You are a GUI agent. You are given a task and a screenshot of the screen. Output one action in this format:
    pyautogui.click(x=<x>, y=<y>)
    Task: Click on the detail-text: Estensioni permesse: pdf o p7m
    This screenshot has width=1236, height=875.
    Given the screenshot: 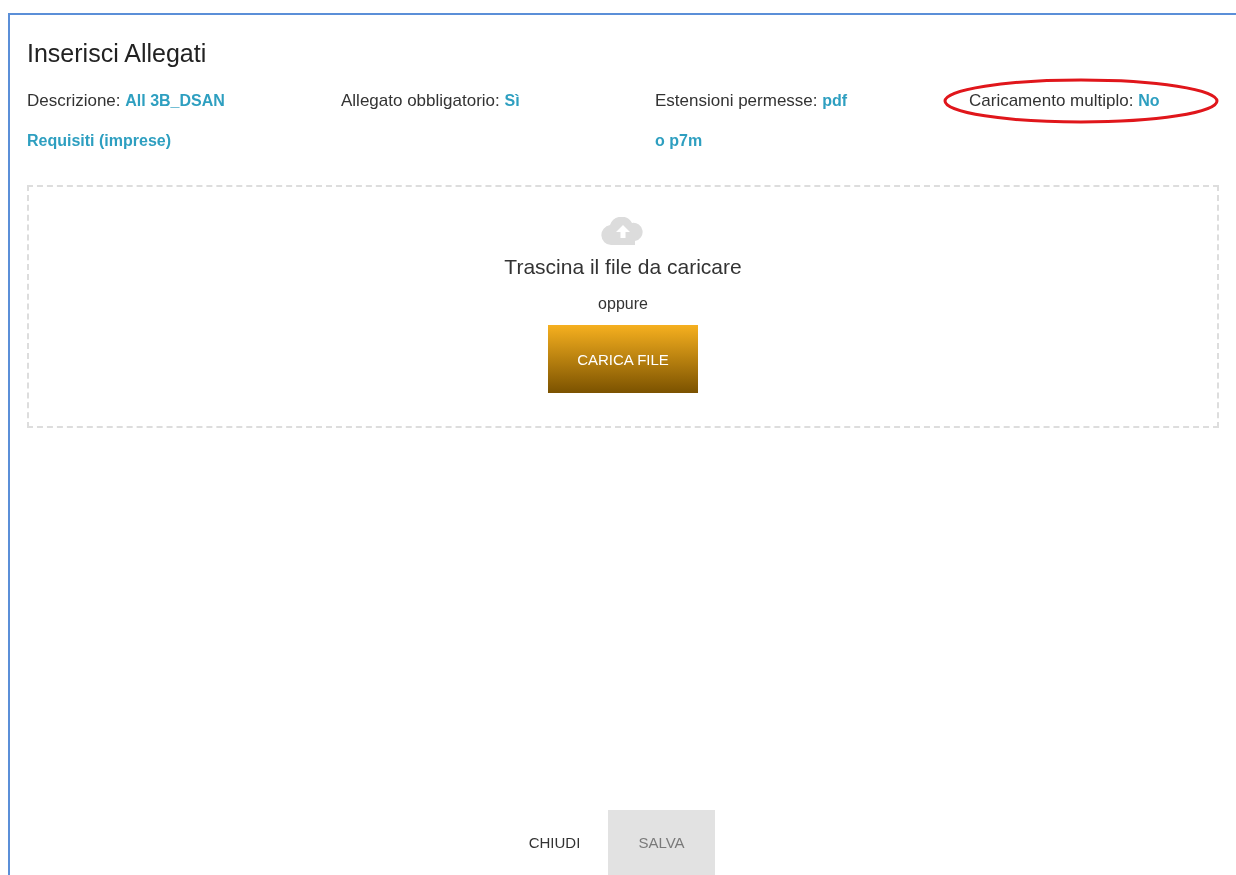 What is the action you would take?
    pyautogui.click(x=752, y=120)
    